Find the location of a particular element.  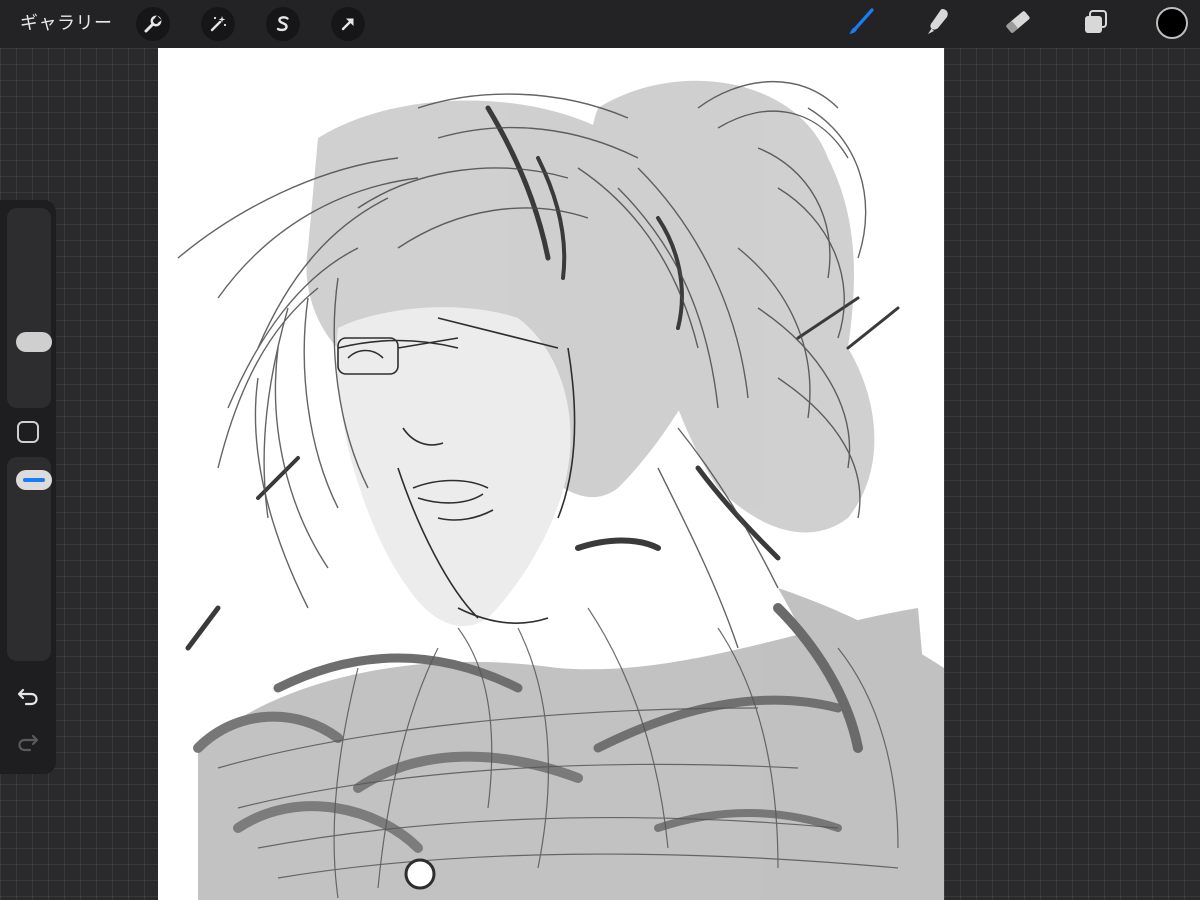

eraser-icon is located at coordinates (1018, 24).